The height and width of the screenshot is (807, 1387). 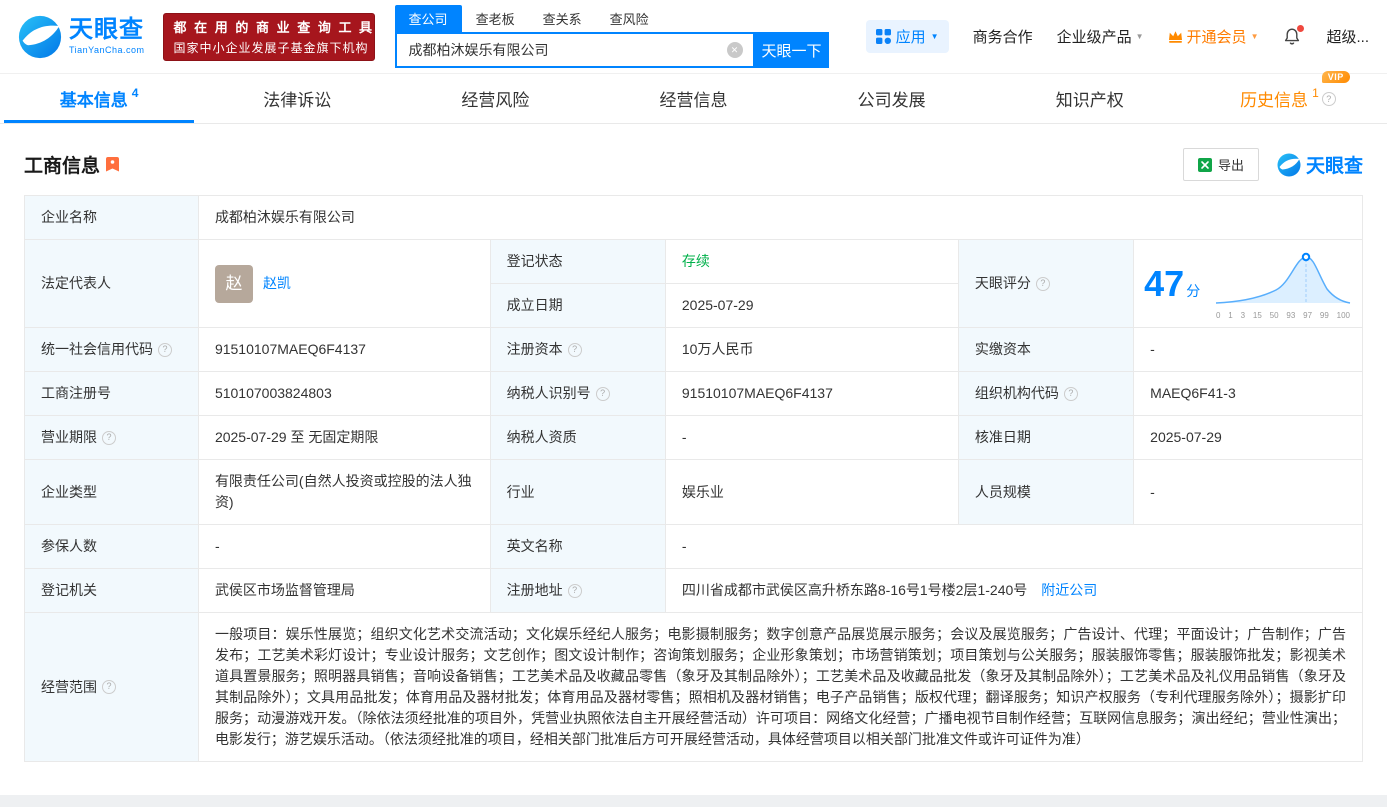 I want to click on search-area: 查公司 查老板 查关系 查风险 天眼一下, so click(x=611, y=36).